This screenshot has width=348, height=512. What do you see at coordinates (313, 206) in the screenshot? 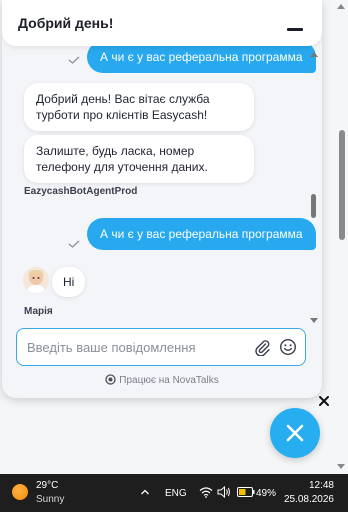
I see `chat-scroll-thumb` at bounding box center [313, 206].